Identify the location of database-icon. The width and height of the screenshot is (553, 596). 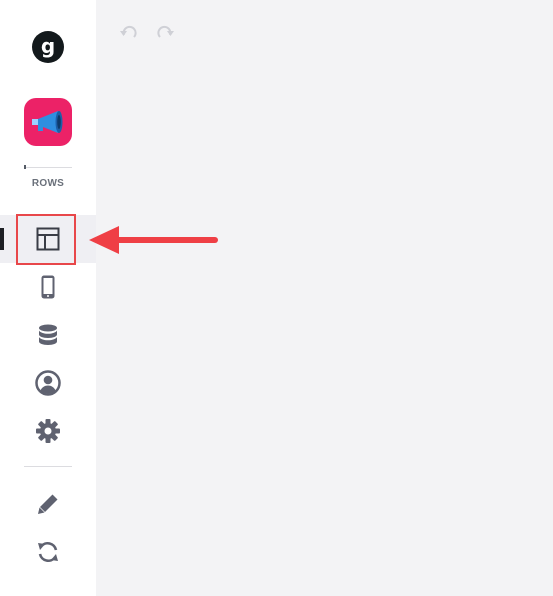
(48, 334).